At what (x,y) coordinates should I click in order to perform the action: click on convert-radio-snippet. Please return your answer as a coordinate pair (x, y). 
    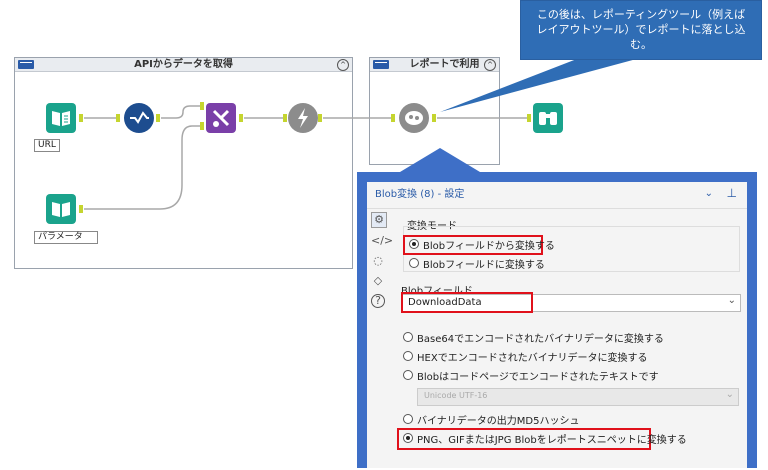
    Looking at the image, I should click on (408, 438).